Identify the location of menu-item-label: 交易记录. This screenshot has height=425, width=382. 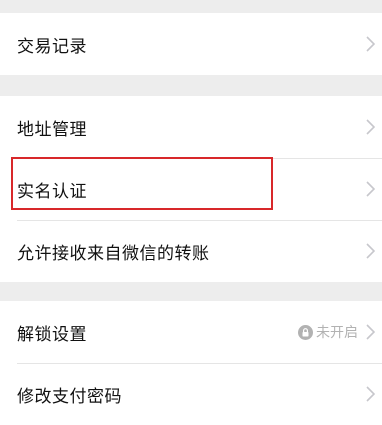
(52, 46).